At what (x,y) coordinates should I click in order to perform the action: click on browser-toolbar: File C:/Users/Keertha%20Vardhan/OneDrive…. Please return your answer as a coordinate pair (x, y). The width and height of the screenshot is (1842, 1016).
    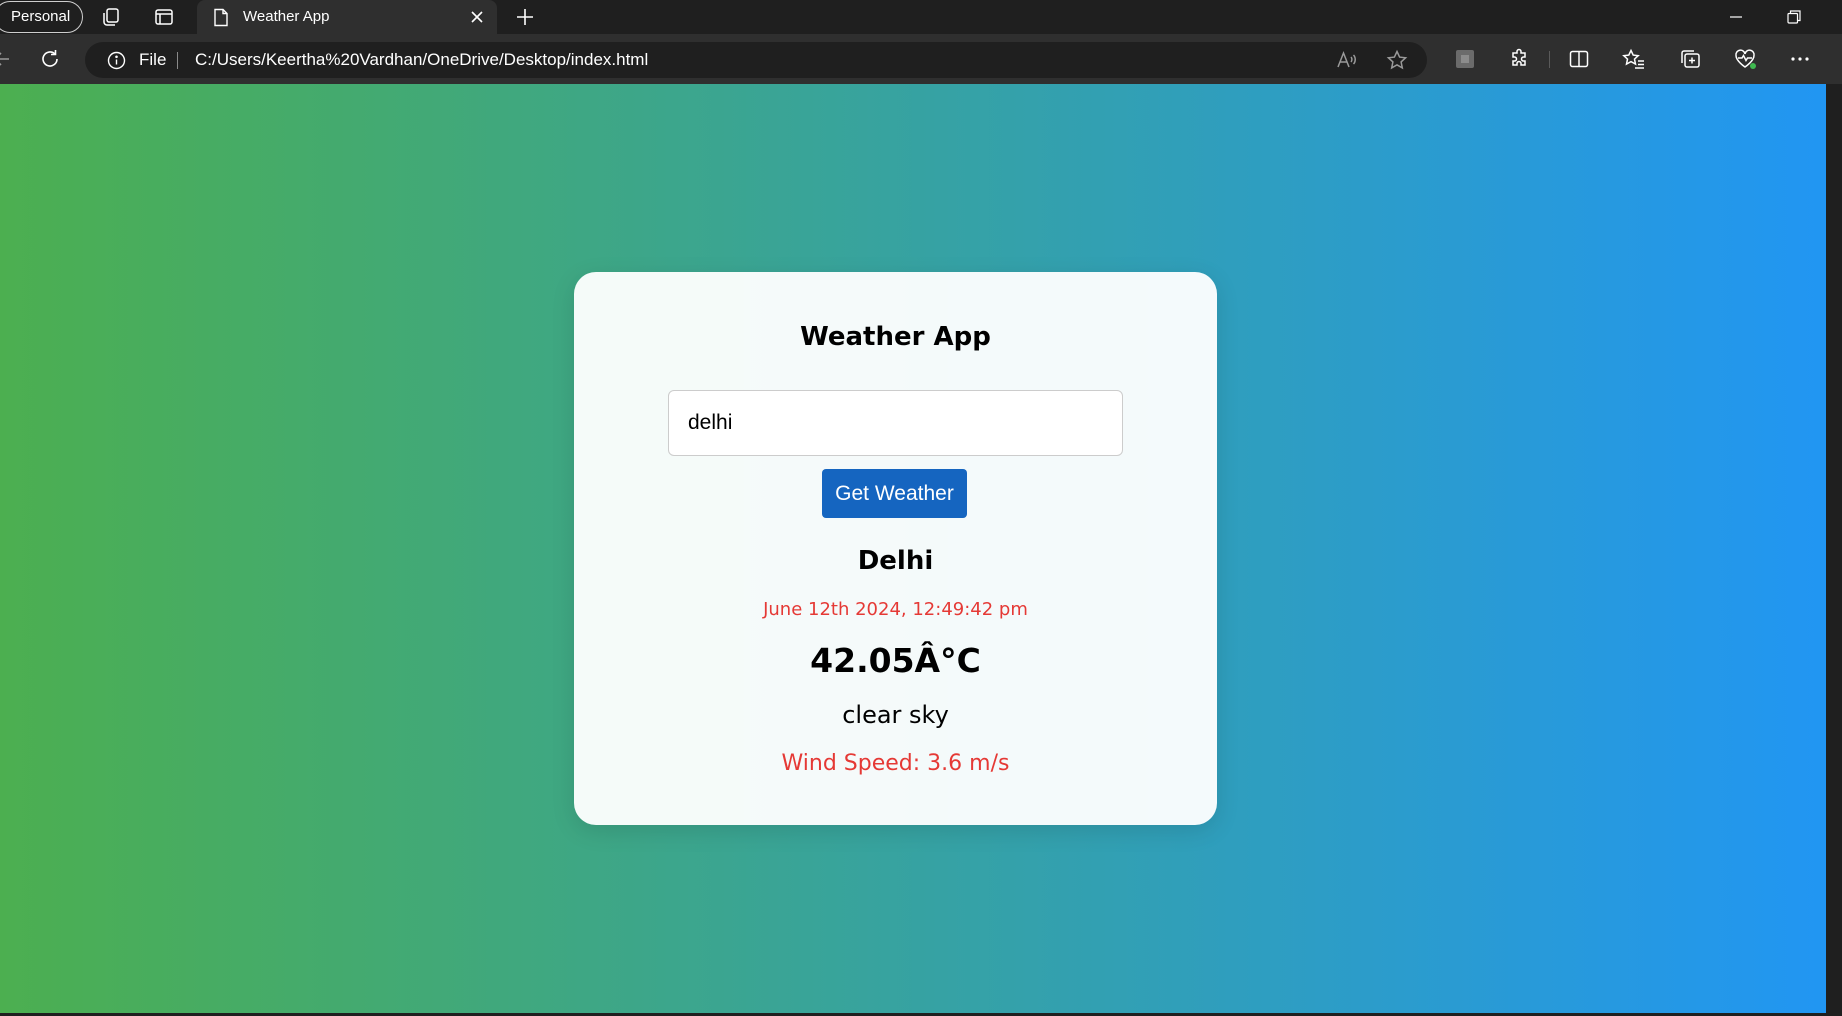
    Looking at the image, I should click on (921, 59).